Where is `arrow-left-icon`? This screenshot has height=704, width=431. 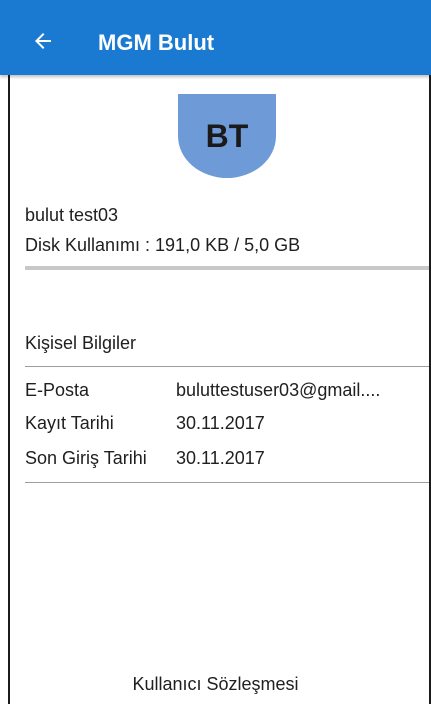
arrow-left-icon is located at coordinates (43, 41).